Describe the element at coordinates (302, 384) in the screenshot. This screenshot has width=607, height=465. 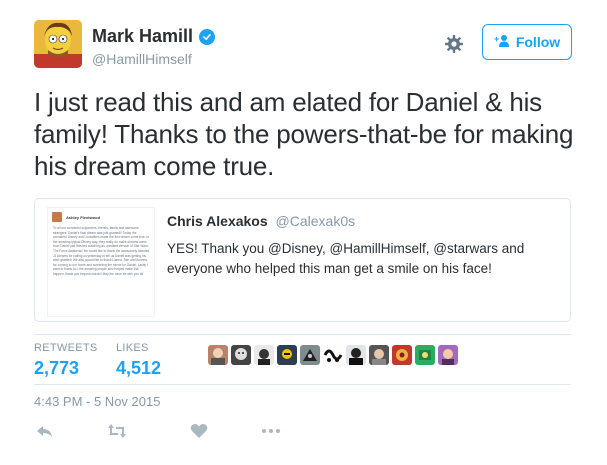
I see `divider-middle` at that location.